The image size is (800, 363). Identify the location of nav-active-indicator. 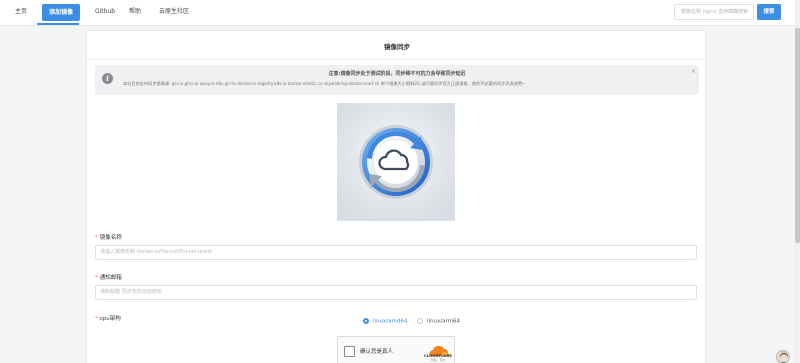
(58, 24).